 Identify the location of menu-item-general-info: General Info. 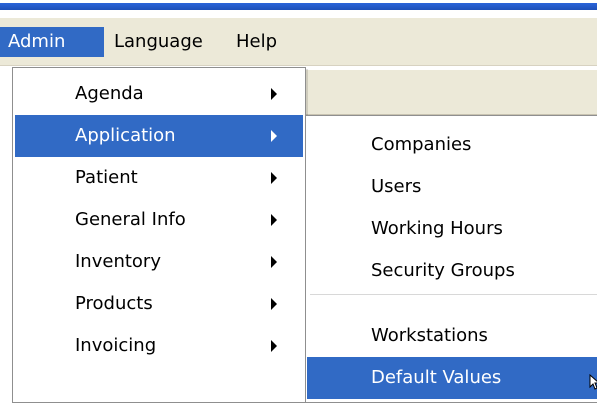
(159, 220).